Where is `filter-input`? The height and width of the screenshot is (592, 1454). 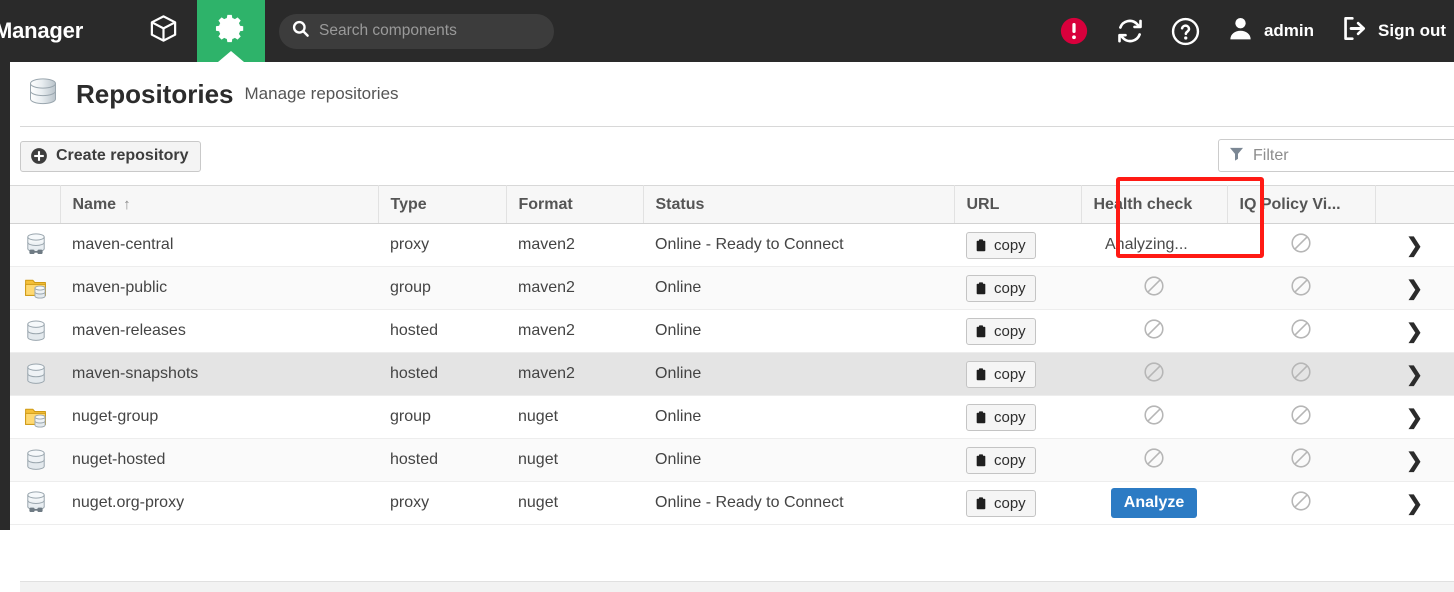 filter-input is located at coordinates (1353, 155).